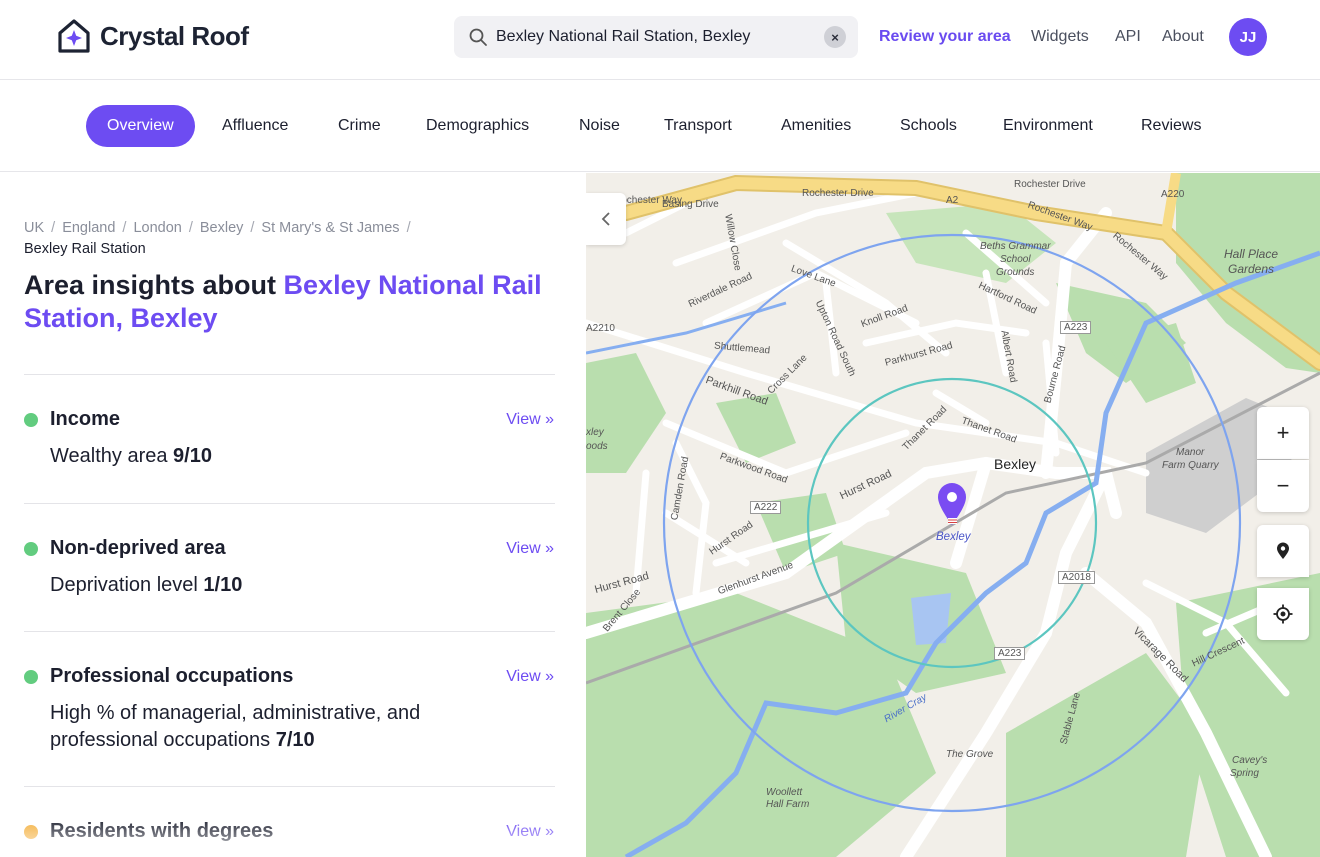 Image resolution: width=1320 pixels, height=857 pixels. What do you see at coordinates (330, 228) in the screenshot?
I see `breadcrumb-item: St Mary's & St James` at bounding box center [330, 228].